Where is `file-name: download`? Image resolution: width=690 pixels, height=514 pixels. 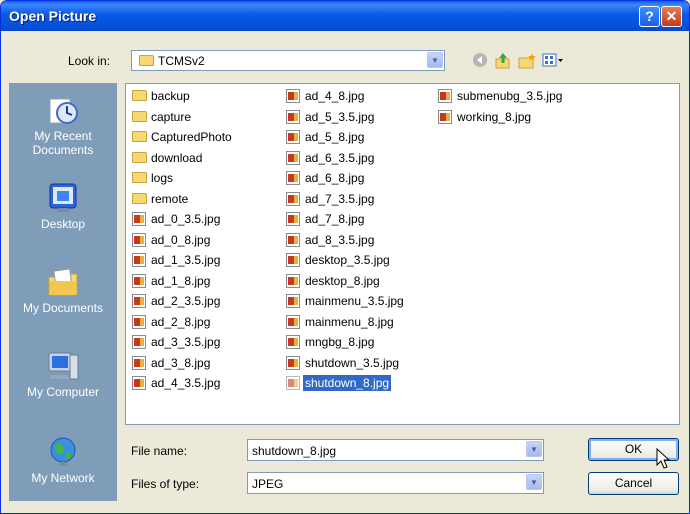 file-name: download is located at coordinates (177, 157).